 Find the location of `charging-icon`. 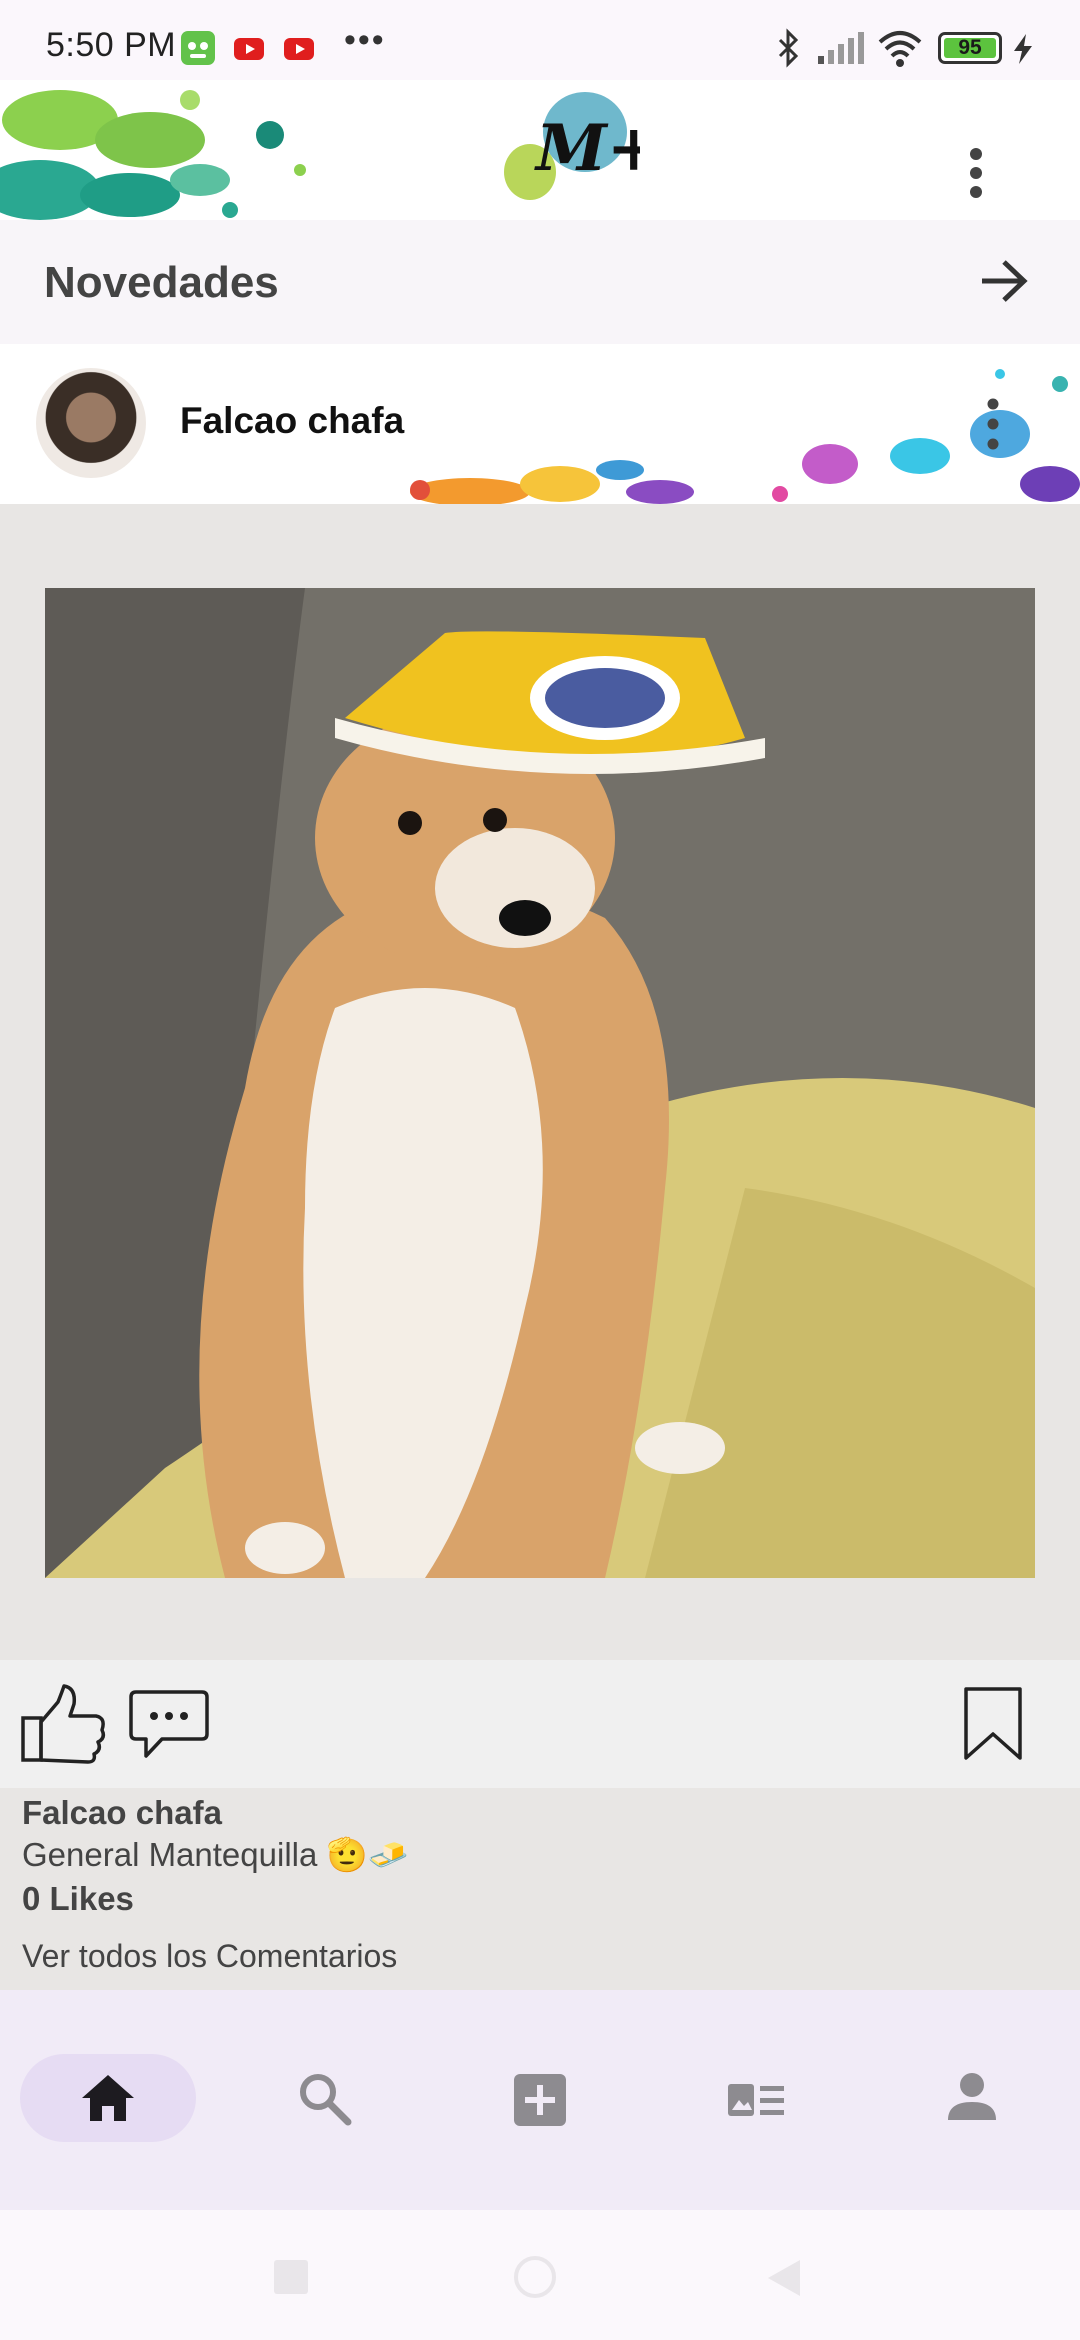

charging-icon is located at coordinates (1023, 49).